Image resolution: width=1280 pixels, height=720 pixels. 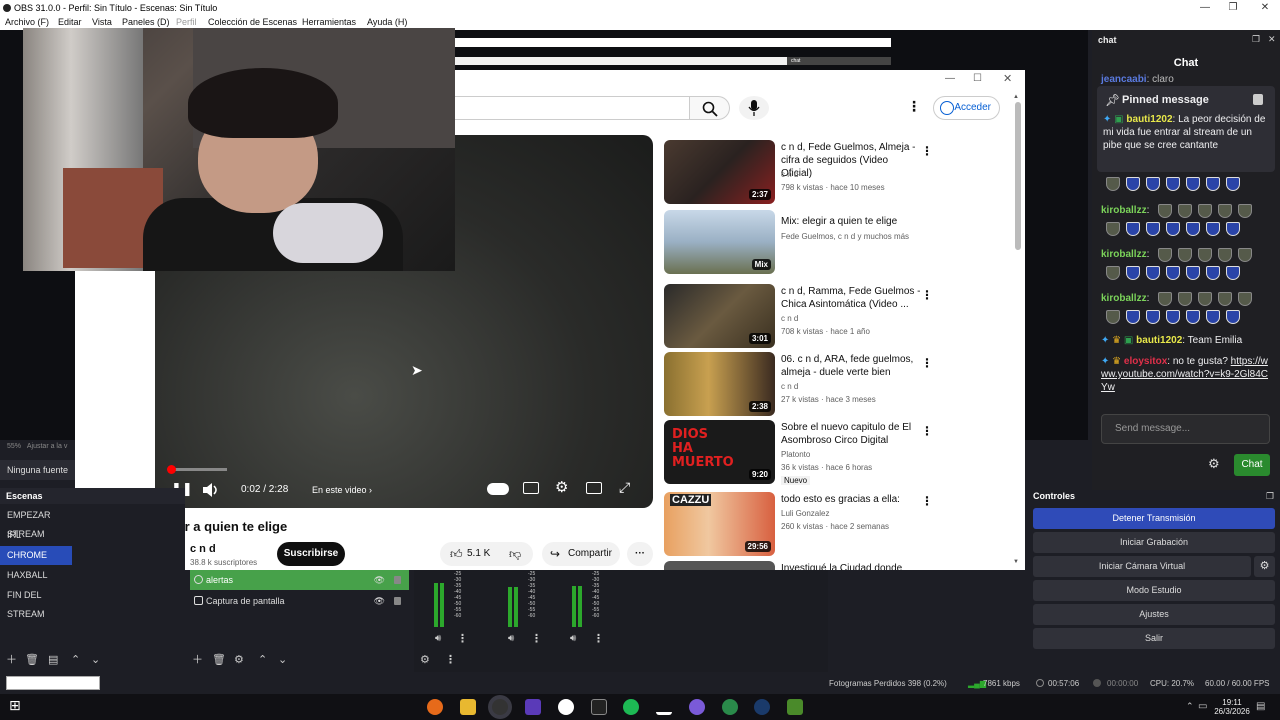 What do you see at coordinates (311, 554) in the screenshot?
I see `subscribe-button: Suscribirse` at bounding box center [311, 554].